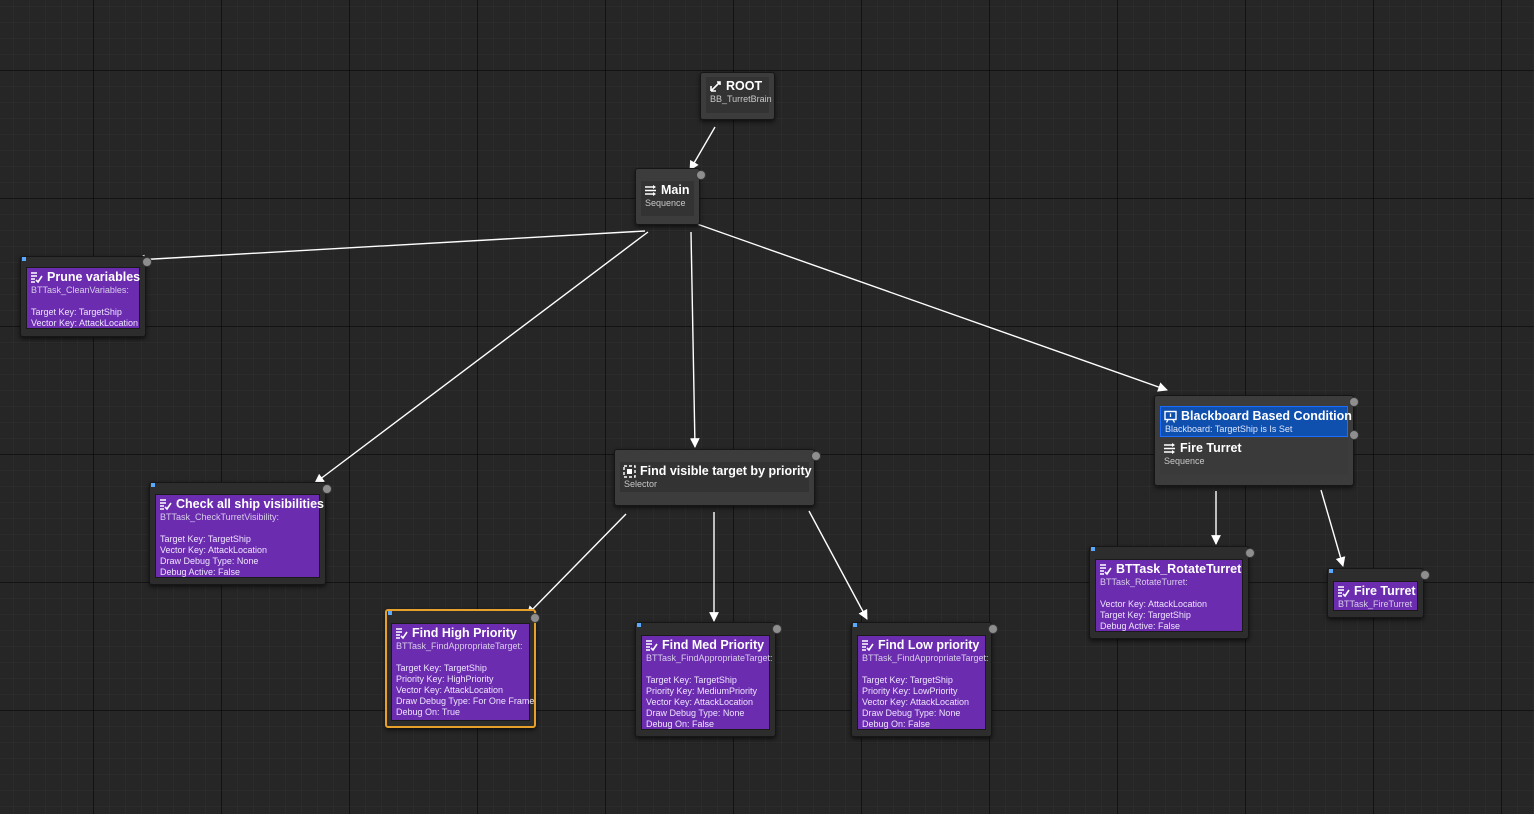 The height and width of the screenshot is (814, 1534). What do you see at coordinates (726, 471) in the screenshot?
I see `node-title: Find visible target by priority` at bounding box center [726, 471].